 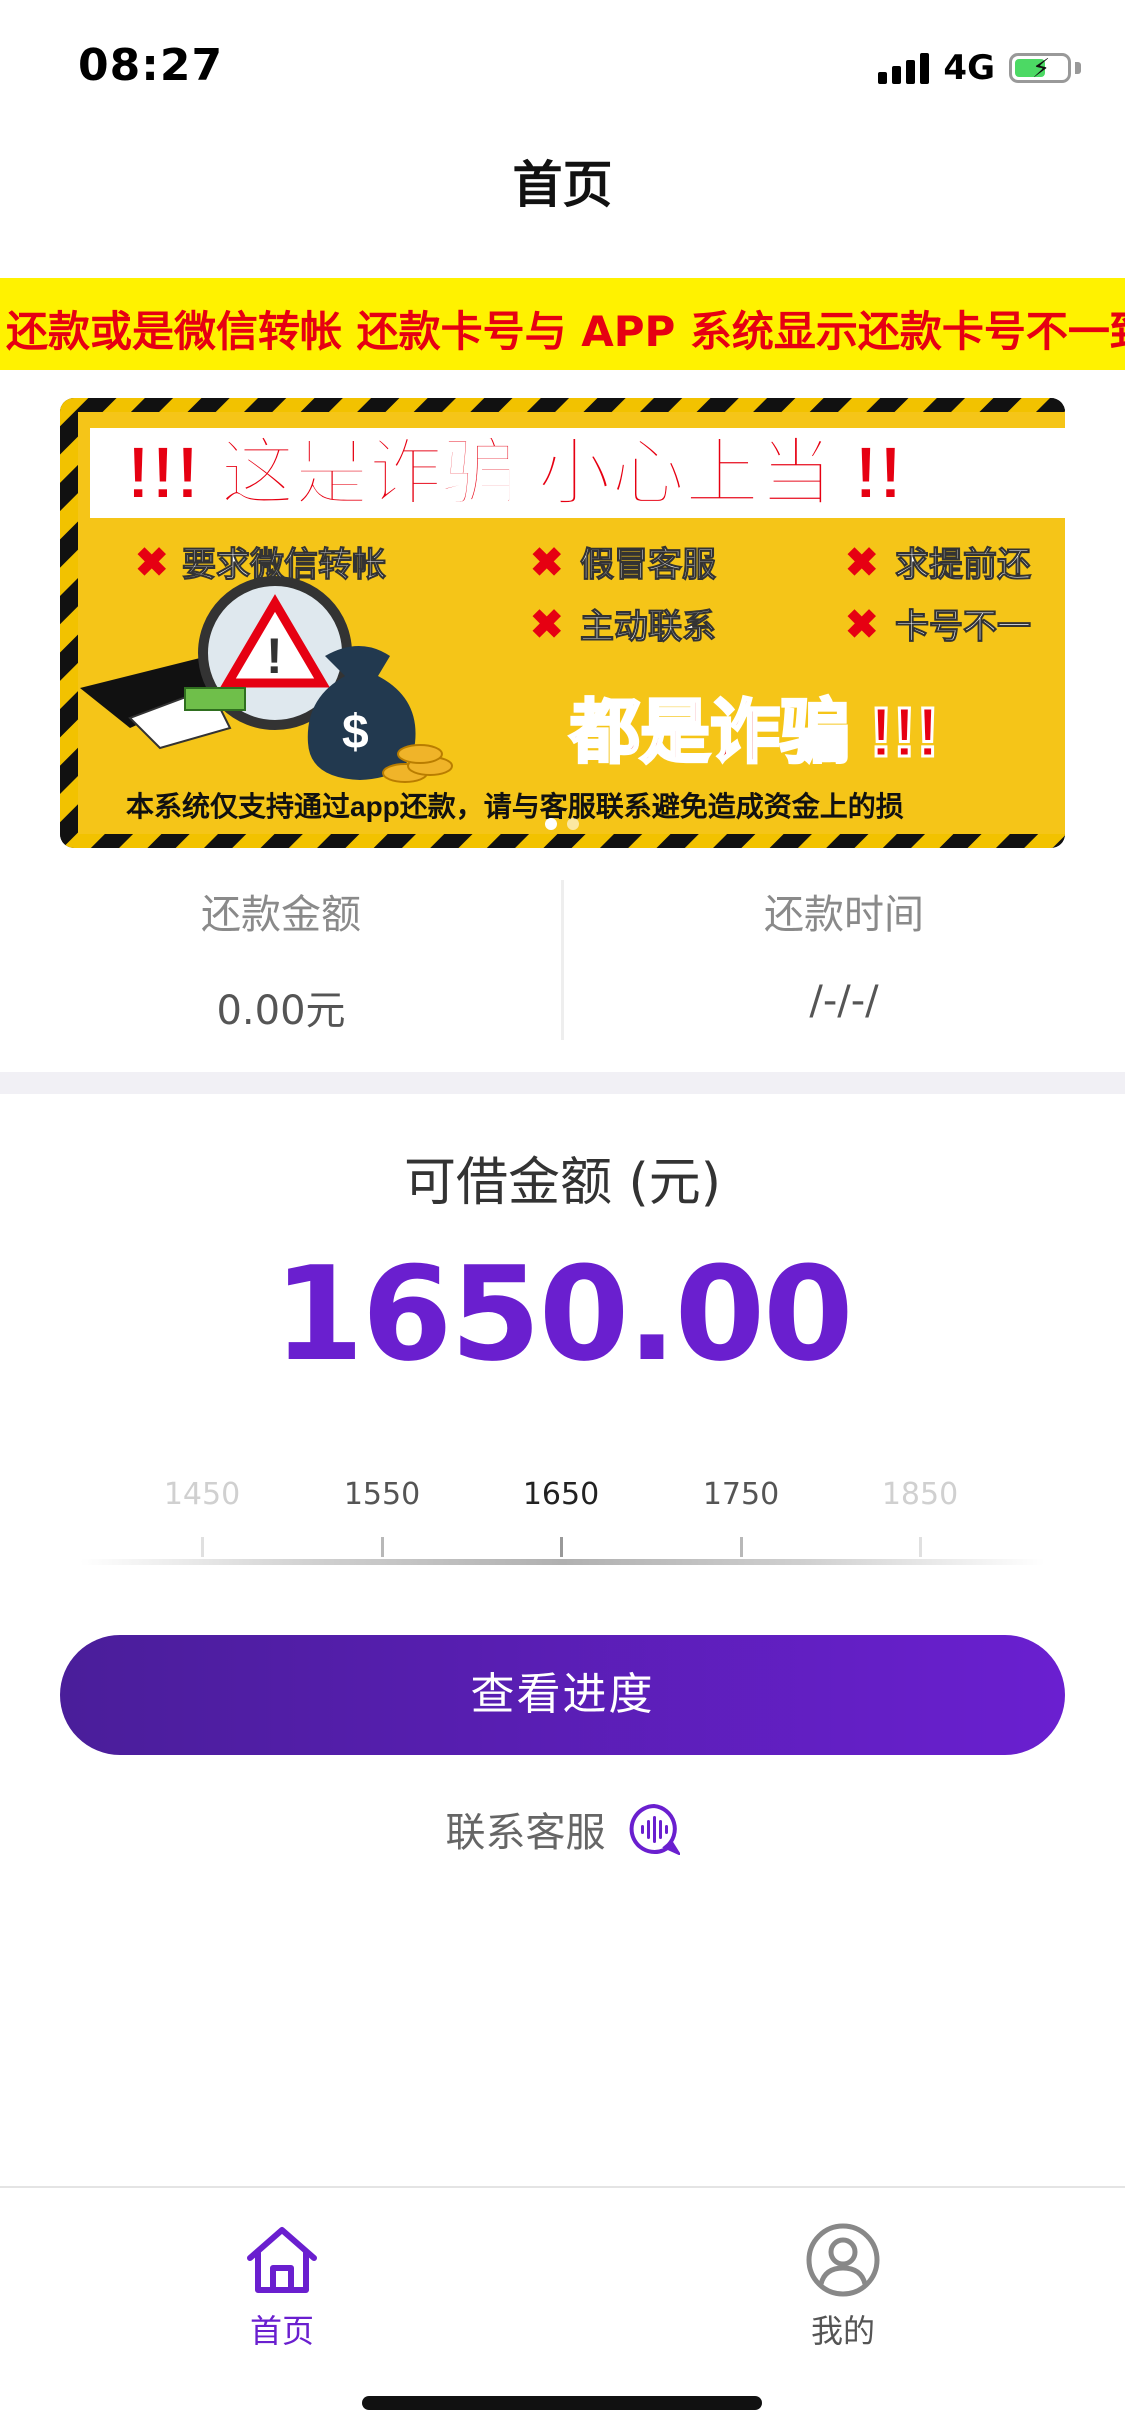 What do you see at coordinates (281, 2331) in the screenshot?
I see `tab-home-label: 首页` at bounding box center [281, 2331].